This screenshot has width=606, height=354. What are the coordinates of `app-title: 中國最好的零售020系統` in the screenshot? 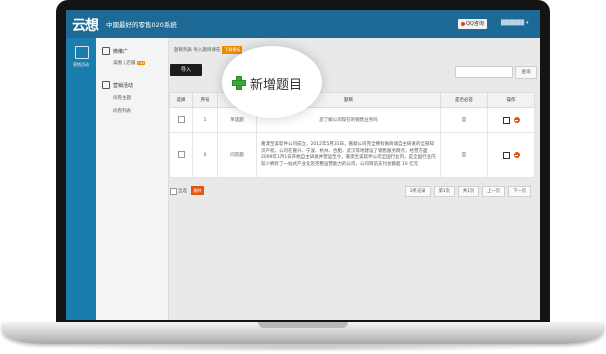 It's located at (141, 25).